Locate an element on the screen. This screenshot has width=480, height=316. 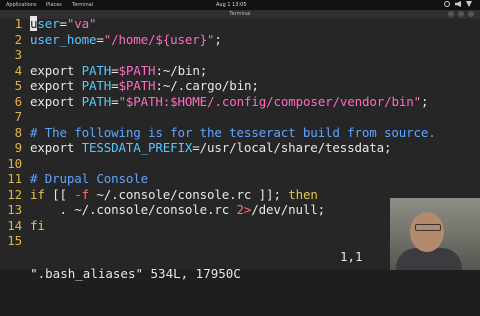
code-token: TESSDATA_PREFIX is located at coordinates (137, 147).